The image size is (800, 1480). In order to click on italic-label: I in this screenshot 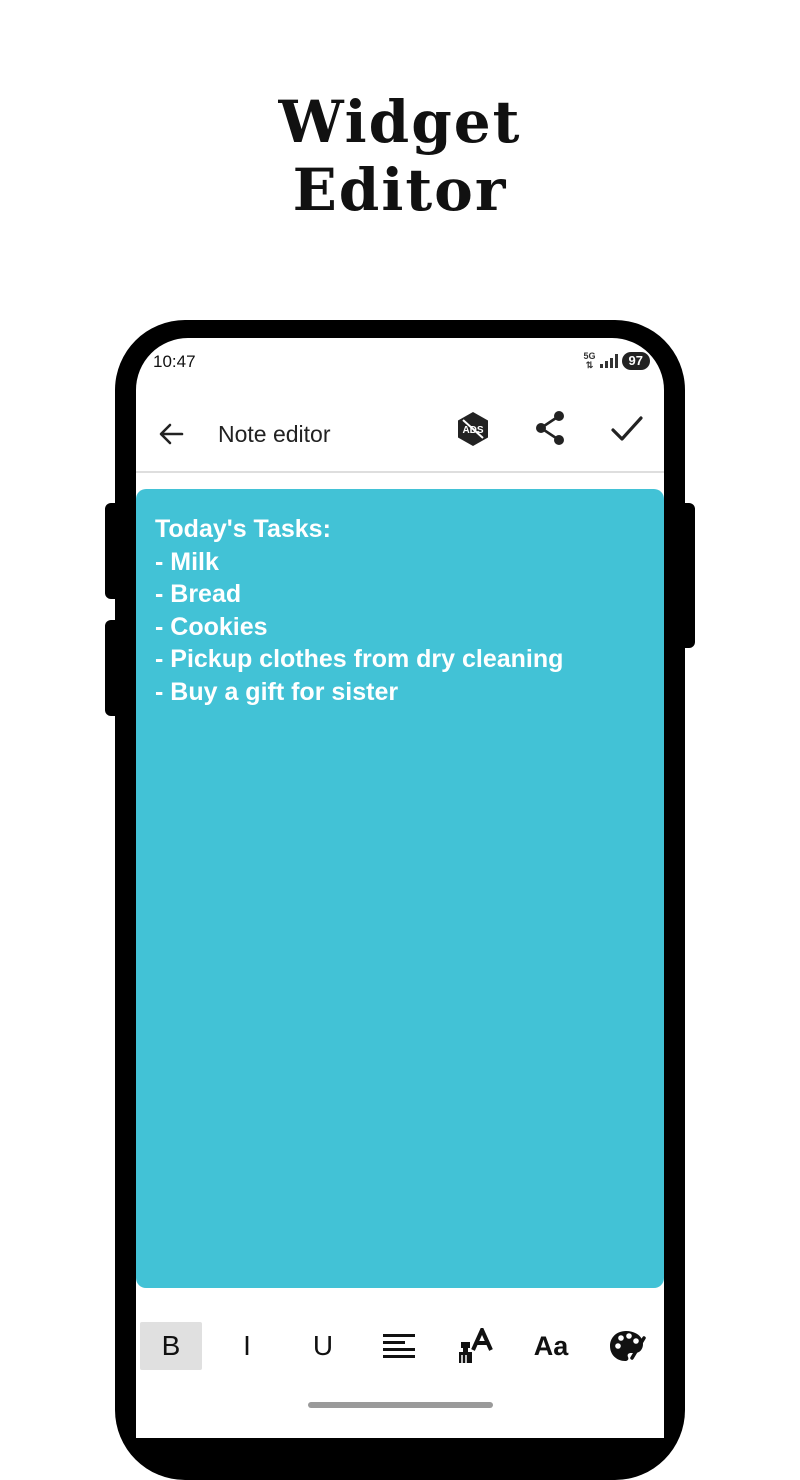, I will do `click(247, 1345)`.